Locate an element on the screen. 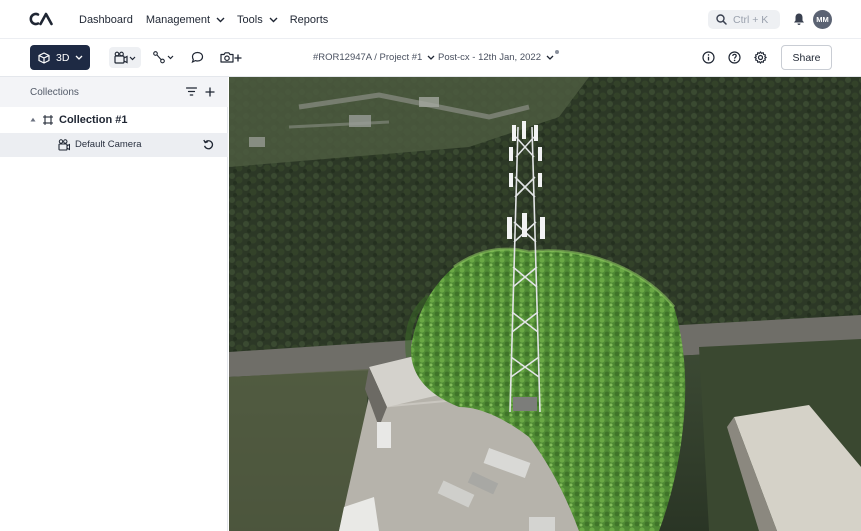  view-mode-label: 3D is located at coordinates (63, 57).